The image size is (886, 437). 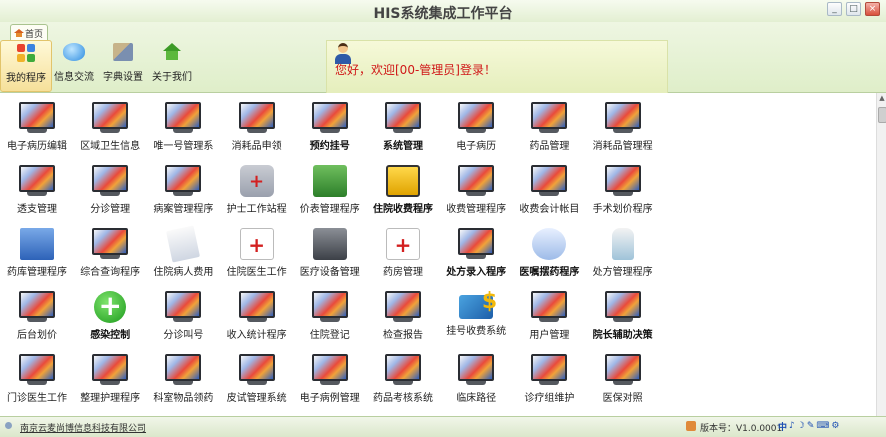 What do you see at coordinates (110, 190) in the screenshot?
I see `program-item: 分诊管理` at bounding box center [110, 190].